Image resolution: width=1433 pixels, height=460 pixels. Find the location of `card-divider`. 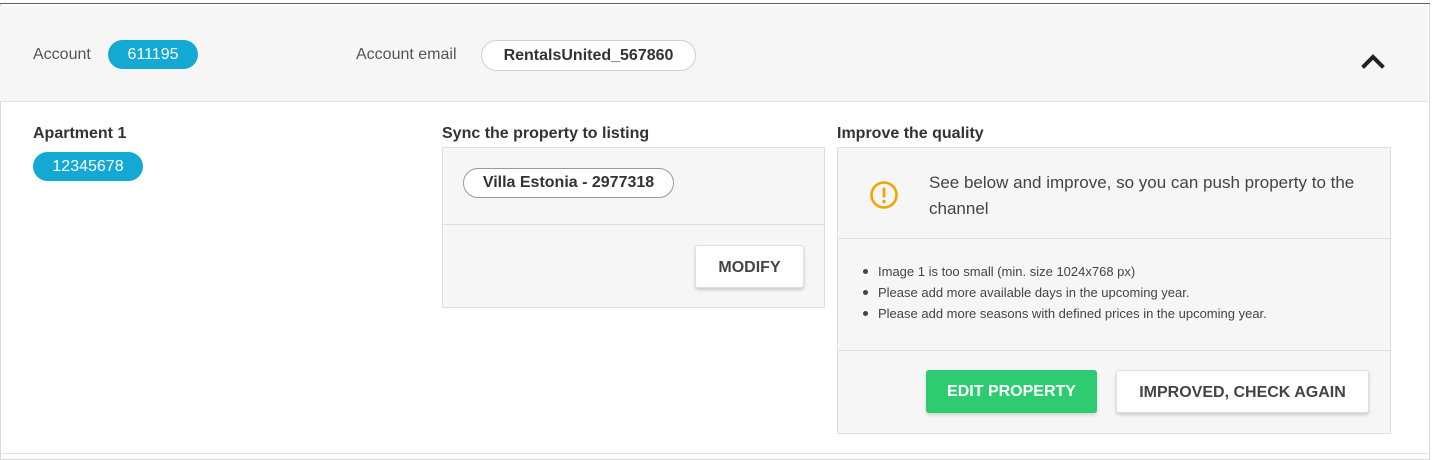

card-divider is located at coordinates (715, 453).